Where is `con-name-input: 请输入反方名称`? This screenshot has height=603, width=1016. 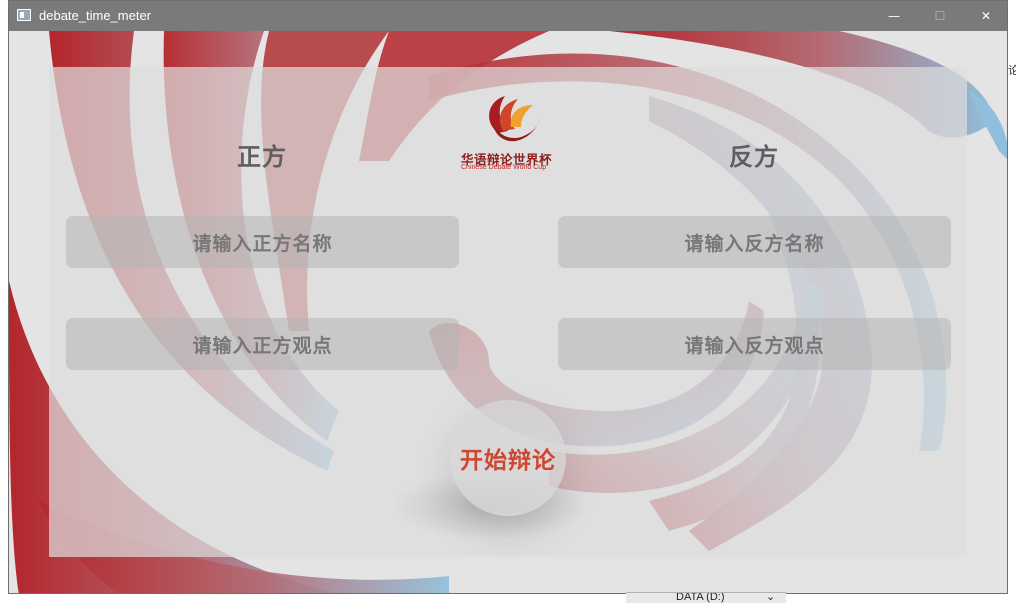
con-name-input: 请输入反方名称 is located at coordinates (754, 242).